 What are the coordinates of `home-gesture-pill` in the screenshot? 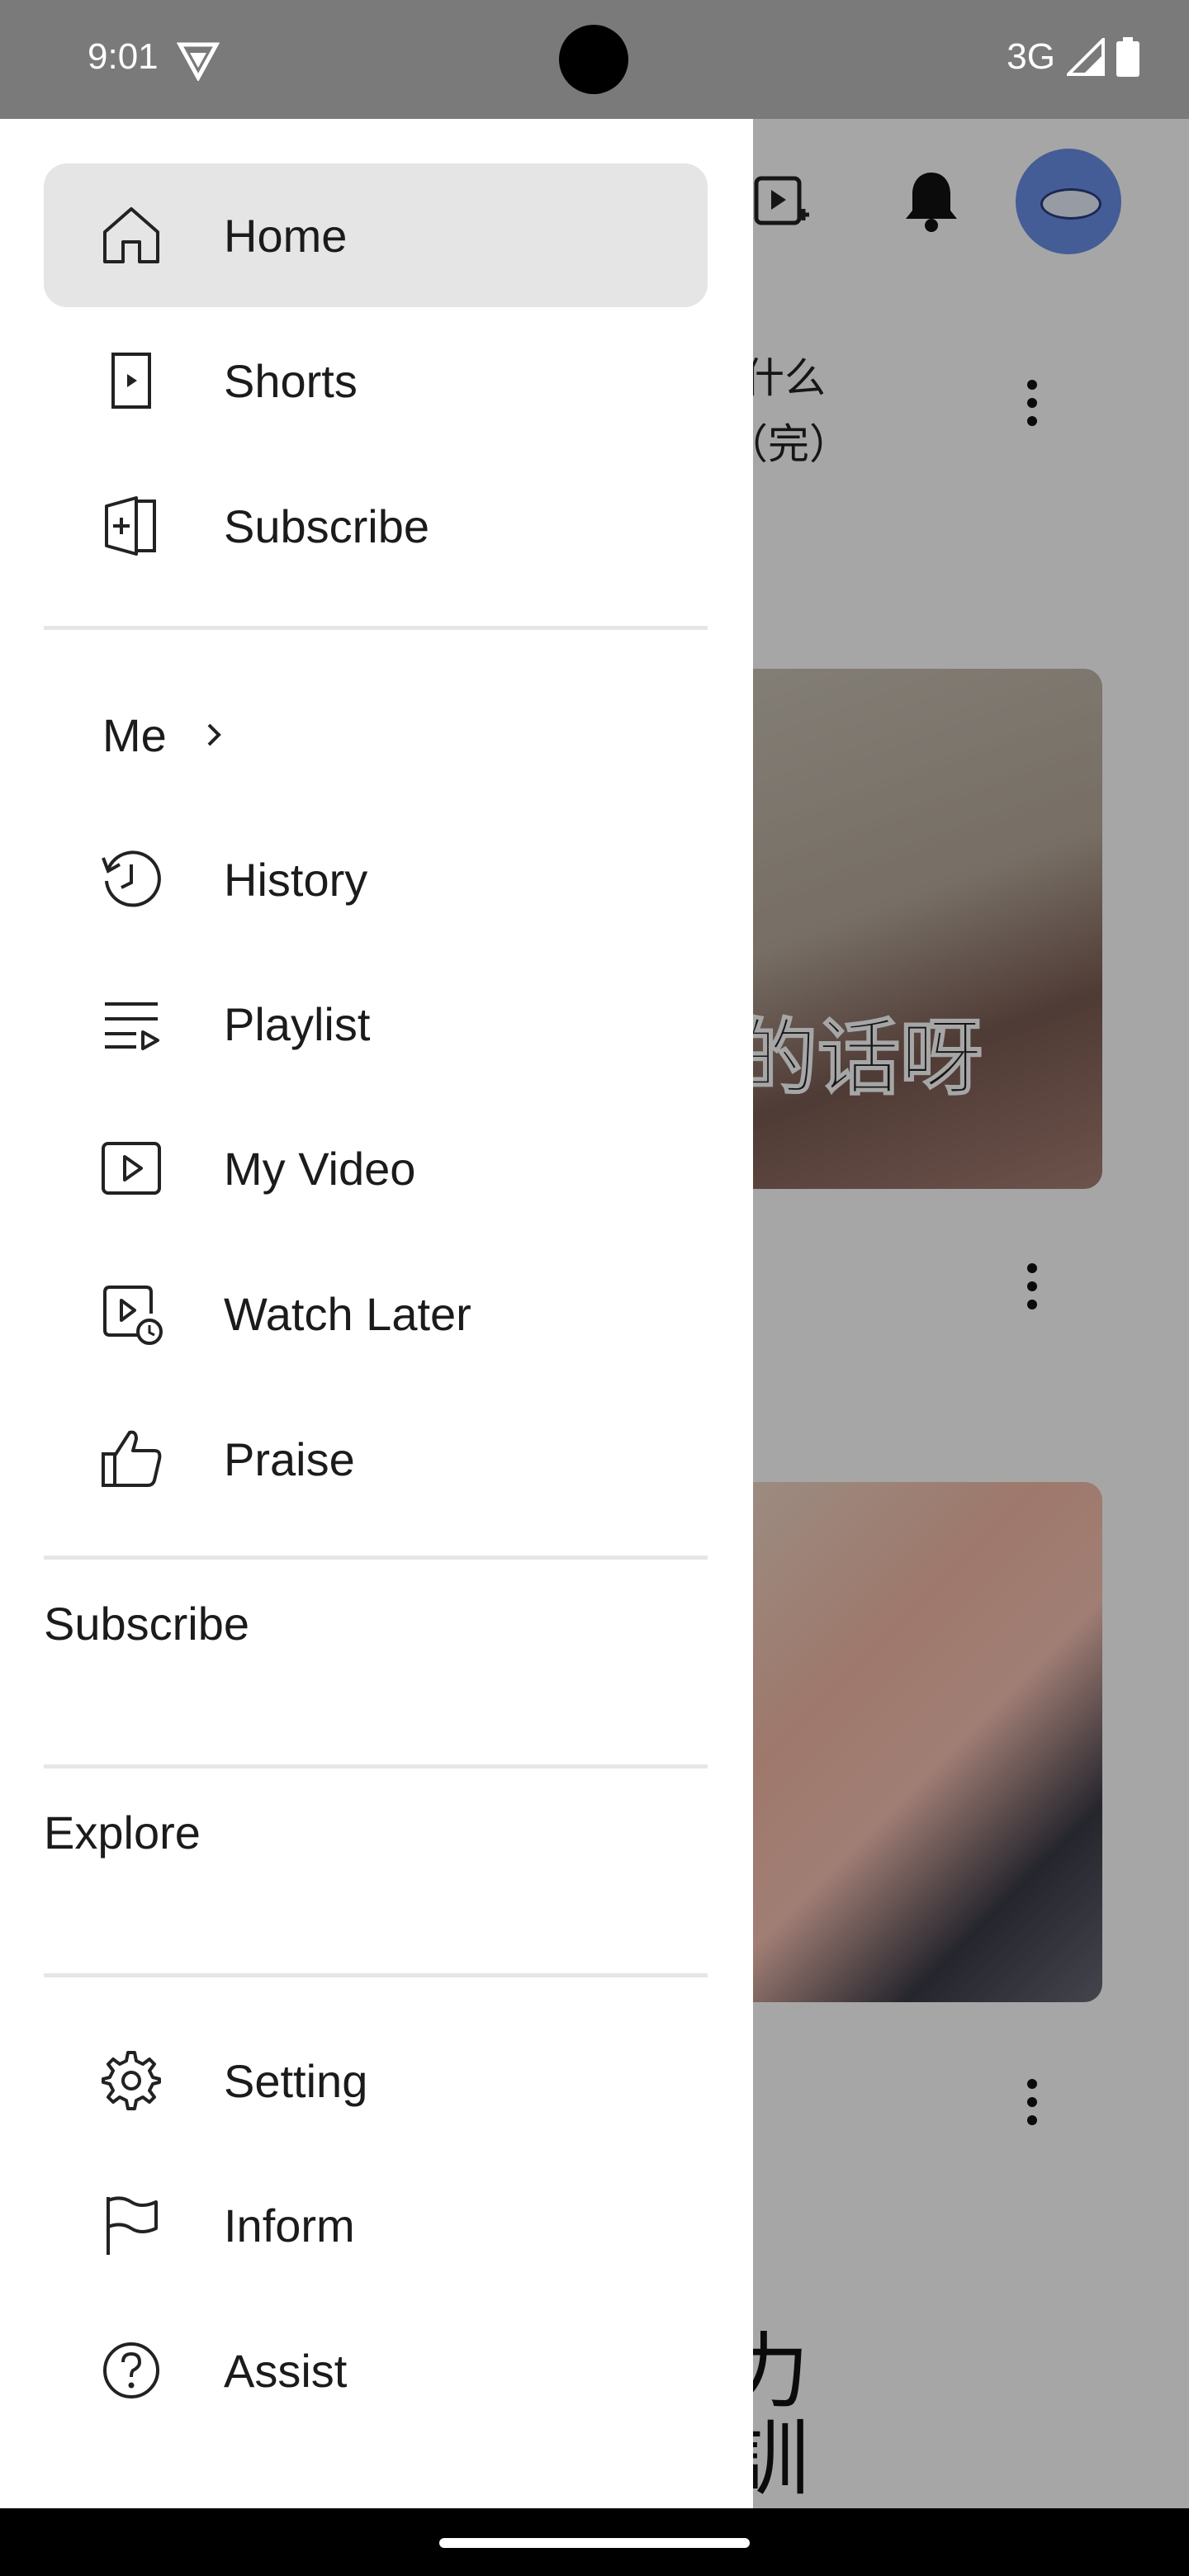 It's located at (594, 2543).